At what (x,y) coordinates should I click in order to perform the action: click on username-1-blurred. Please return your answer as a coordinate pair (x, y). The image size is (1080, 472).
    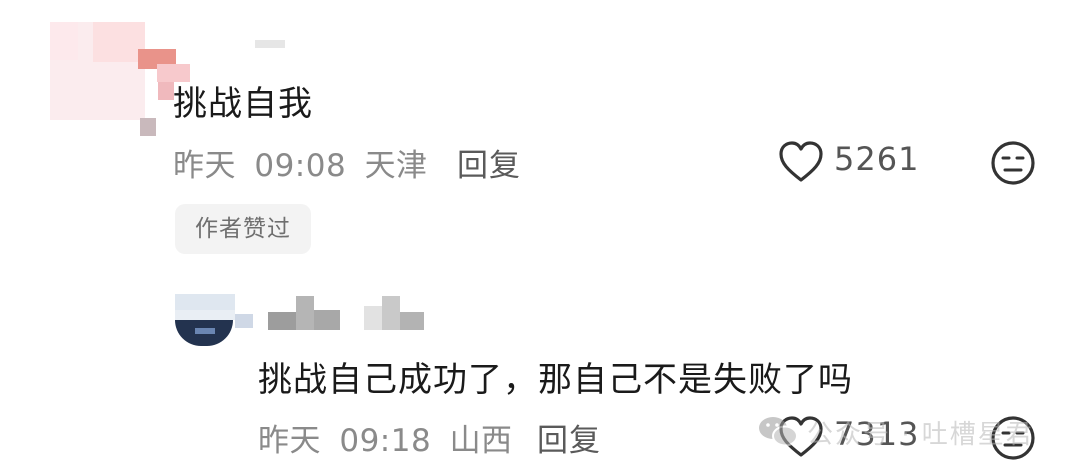
    Looking at the image, I should click on (270, 47).